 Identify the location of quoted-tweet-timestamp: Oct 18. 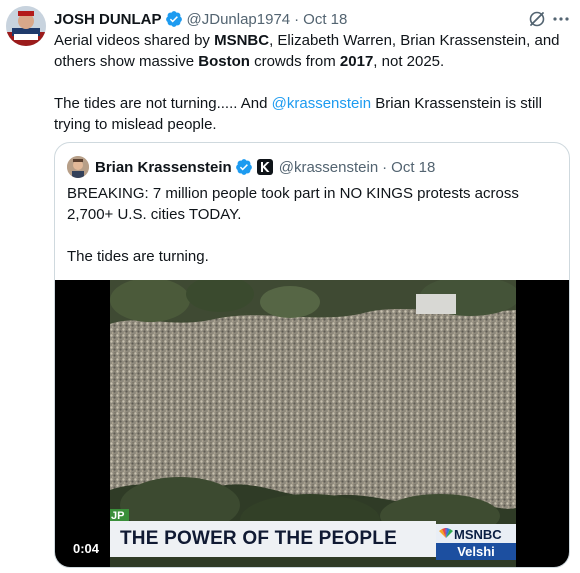
(413, 167).